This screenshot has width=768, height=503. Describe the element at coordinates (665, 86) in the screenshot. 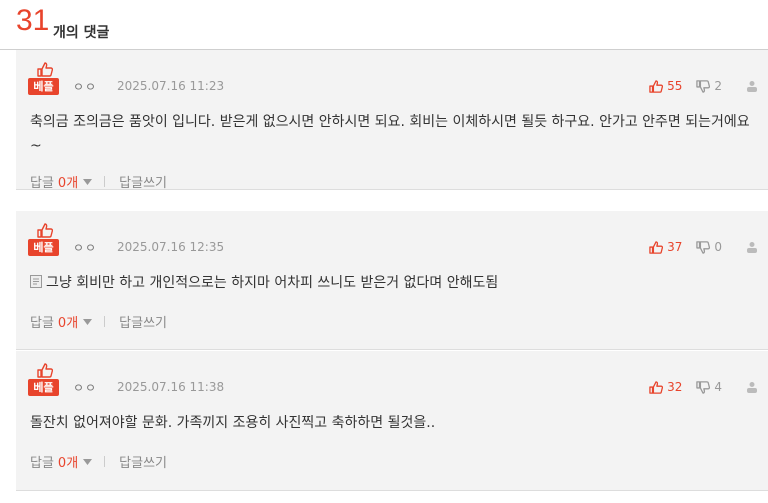

I see `like-button: 55` at that location.